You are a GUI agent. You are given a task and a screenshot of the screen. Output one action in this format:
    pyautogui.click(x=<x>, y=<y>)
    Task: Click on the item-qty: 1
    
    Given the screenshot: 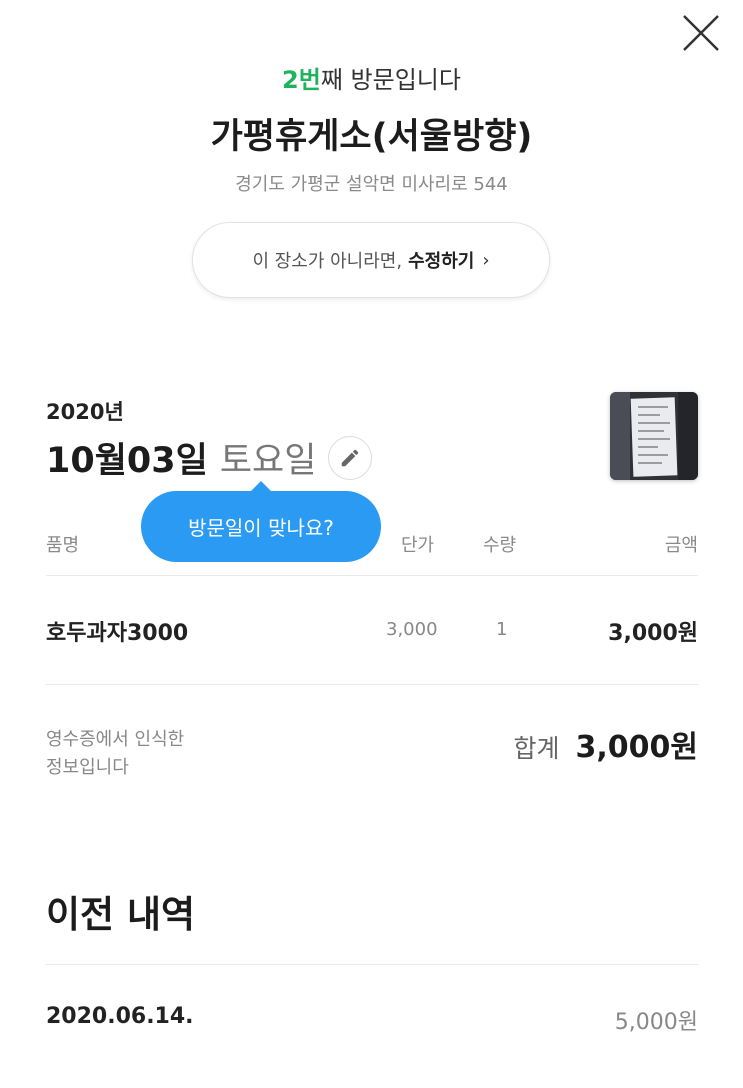 What is the action you would take?
    pyautogui.click(x=502, y=629)
    